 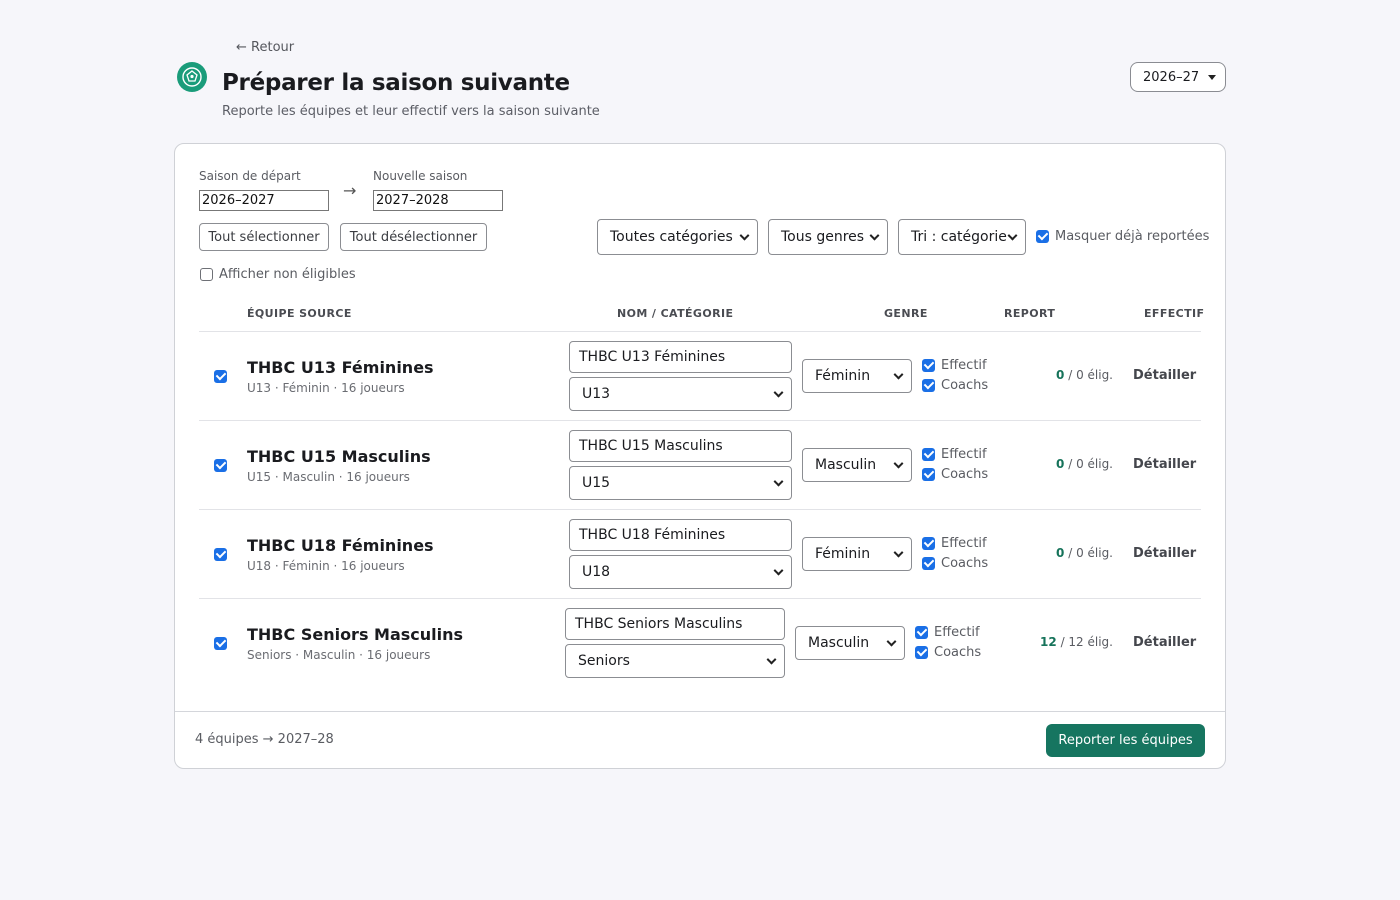 I want to click on hide-reported-toggle: Masquer déjà reportées, so click(x=1122, y=236).